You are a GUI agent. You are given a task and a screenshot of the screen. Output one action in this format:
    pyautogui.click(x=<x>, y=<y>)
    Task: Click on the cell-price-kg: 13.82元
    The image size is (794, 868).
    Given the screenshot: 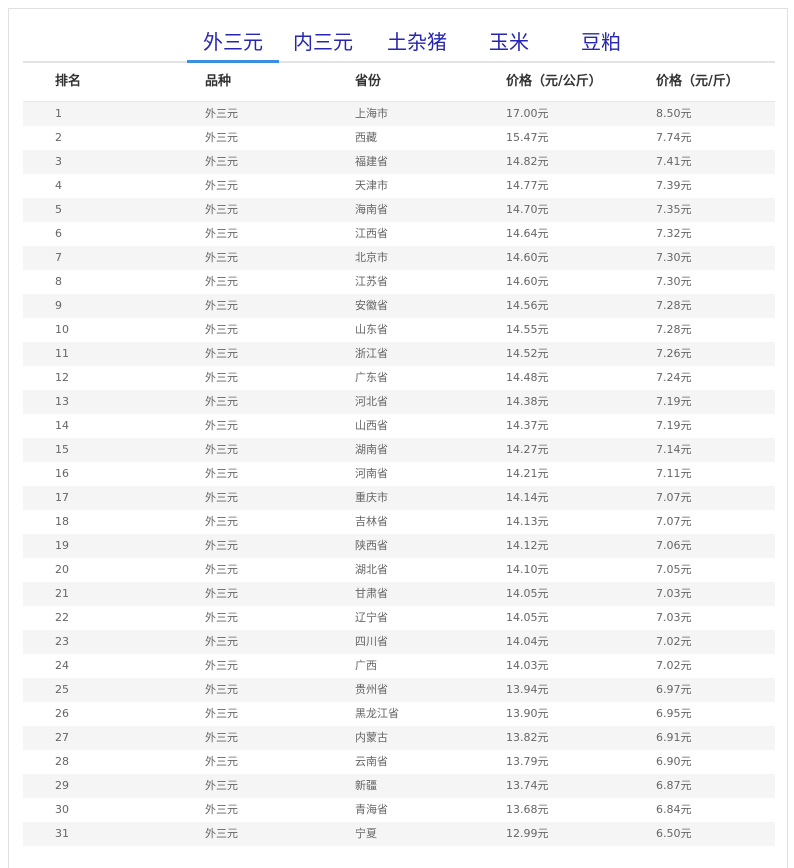 What is the action you would take?
    pyautogui.click(x=527, y=737)
    